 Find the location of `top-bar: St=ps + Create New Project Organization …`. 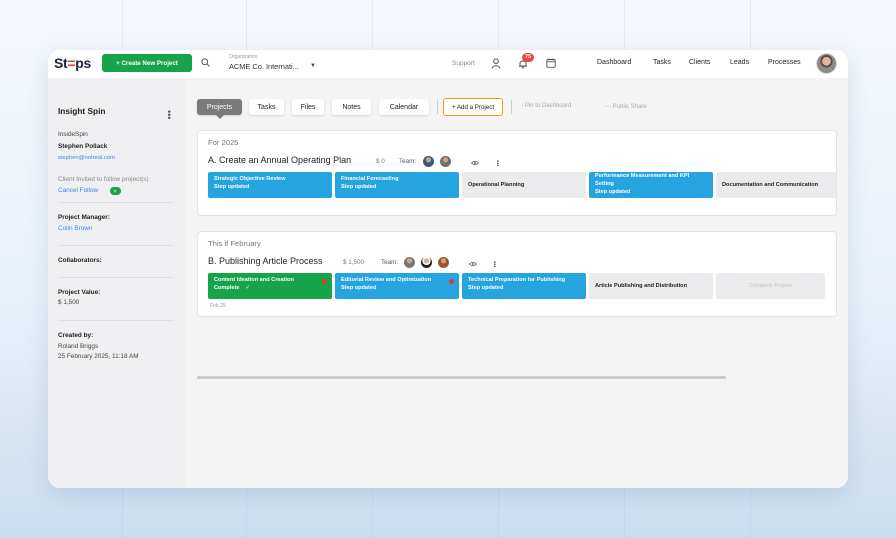

top-bar: St=ps + Create New Project Organization … is located at coordinates (448, 64).